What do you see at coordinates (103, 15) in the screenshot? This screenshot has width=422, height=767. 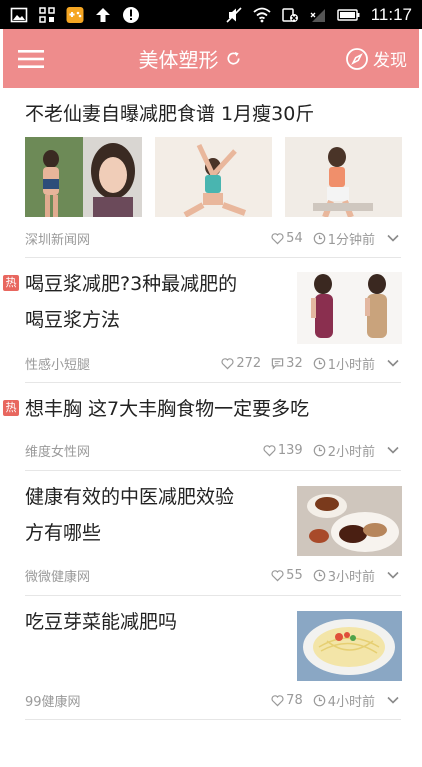 I see `upload-arrow-icon` at bounding box center [103, 15].